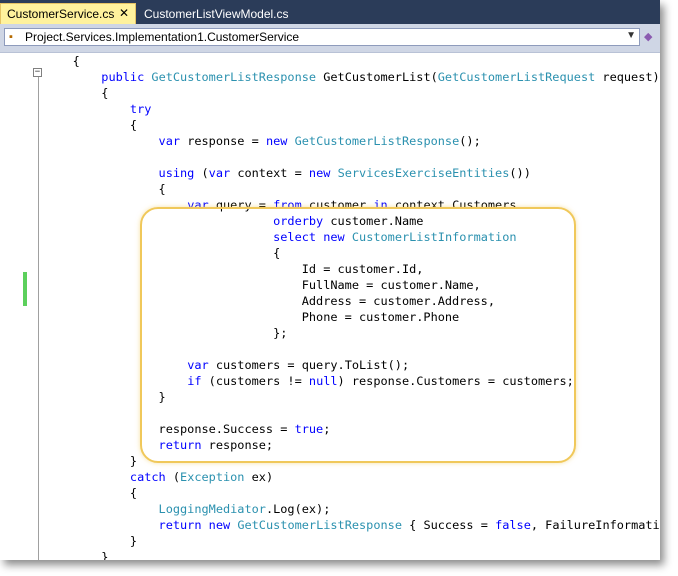  What do you see at coordinates (147, 477) in the screenshot?
I see `keyword-token: catch` at bounding box center [147, 477].